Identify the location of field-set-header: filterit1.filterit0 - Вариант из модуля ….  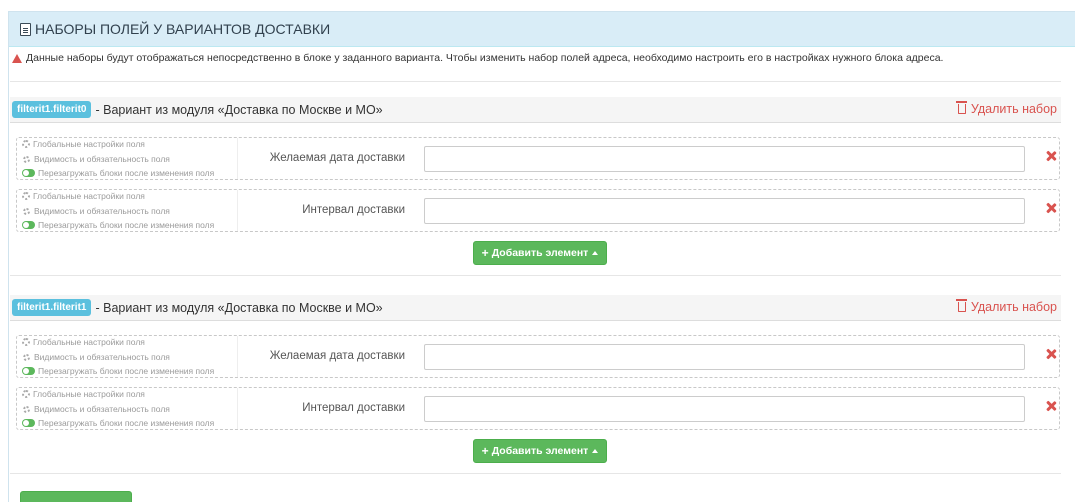
(535, 110).